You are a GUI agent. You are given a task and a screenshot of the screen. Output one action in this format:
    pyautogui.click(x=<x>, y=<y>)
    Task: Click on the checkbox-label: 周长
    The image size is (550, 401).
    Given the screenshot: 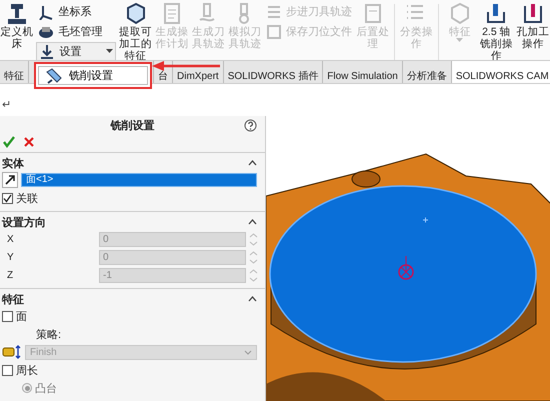 What is the action you would take?
    pyautogui.click(x=27, y=371)
    